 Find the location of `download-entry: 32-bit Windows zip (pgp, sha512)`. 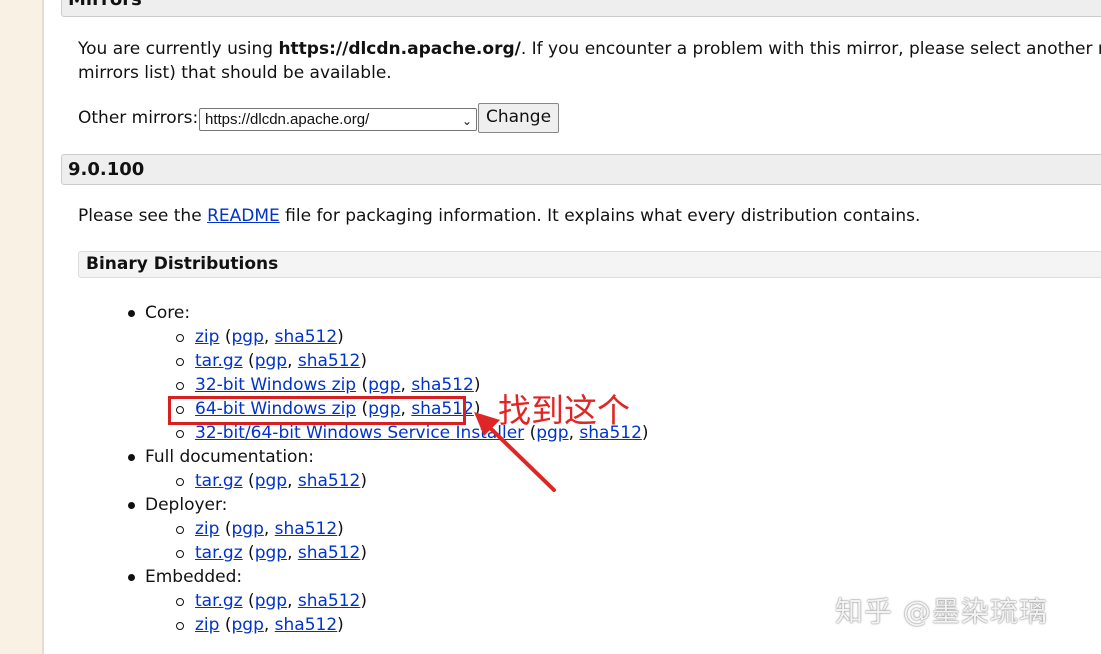

download-entry: 32-bit Windows zip (pgp, sha512) is located at coordinates (338, 385).